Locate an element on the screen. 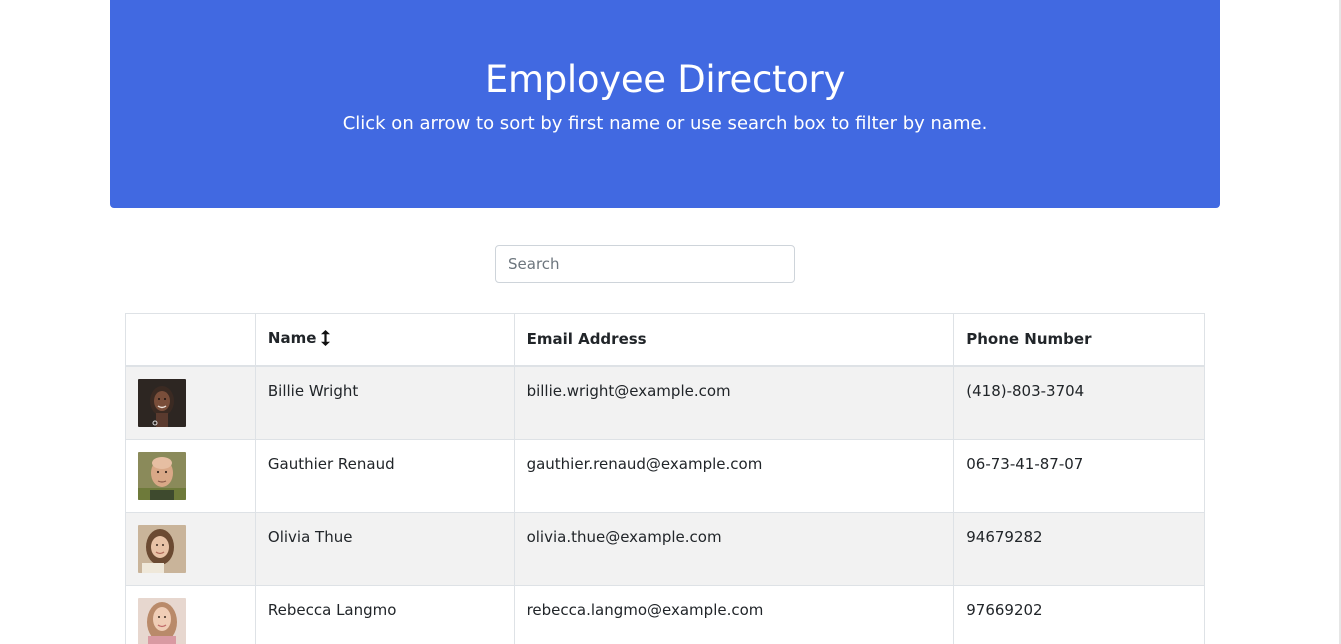 The height and width of the screenshot is (644, 1341). table-header: Name Email Address Phone Number is located at coordinates (665, 340).